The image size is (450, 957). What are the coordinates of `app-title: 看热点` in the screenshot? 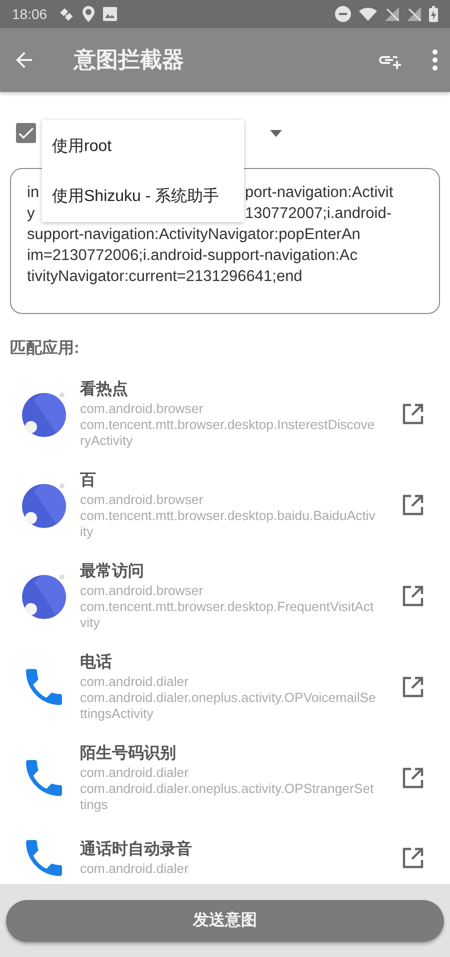 It's located at (104, 389).